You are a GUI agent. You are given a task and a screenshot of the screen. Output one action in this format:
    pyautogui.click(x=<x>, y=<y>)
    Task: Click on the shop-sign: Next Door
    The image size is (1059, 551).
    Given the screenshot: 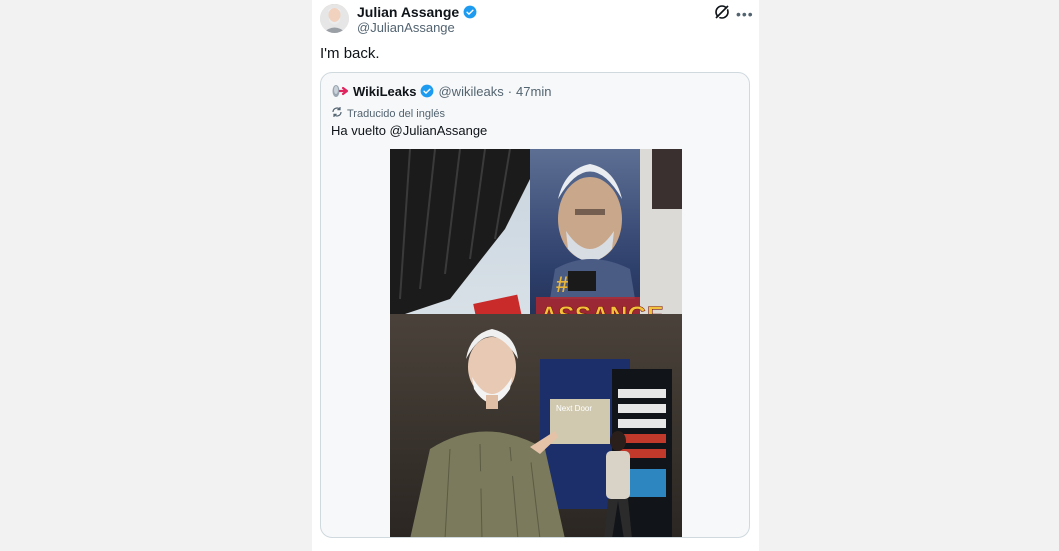 What is the action you would take?
    pyautogui.click(x=574, y=408)
    